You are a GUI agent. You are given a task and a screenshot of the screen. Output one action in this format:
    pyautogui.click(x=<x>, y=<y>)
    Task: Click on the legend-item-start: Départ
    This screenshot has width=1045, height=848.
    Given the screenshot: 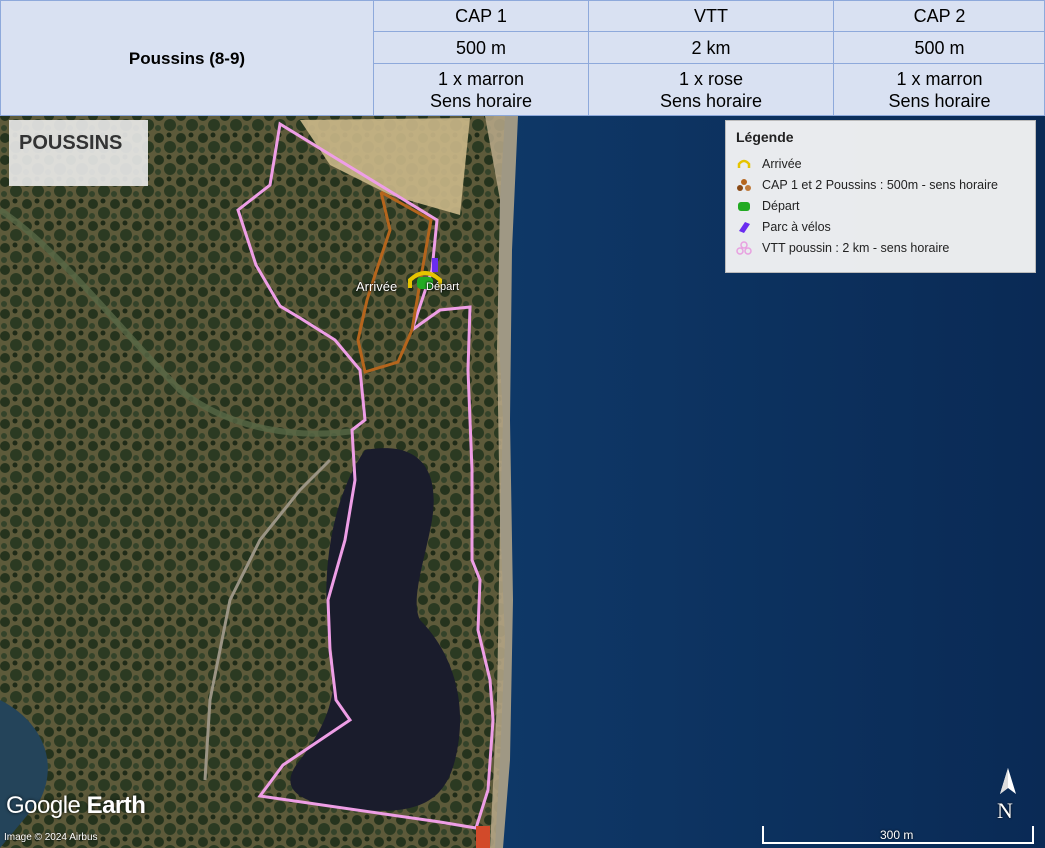 What is the action you would take?
    pyautogui.click(x=880, y=205)
    